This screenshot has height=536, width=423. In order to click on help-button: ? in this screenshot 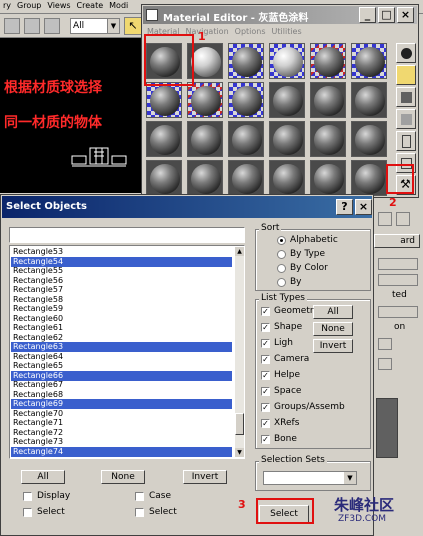, I will do `click(344, 207)`.